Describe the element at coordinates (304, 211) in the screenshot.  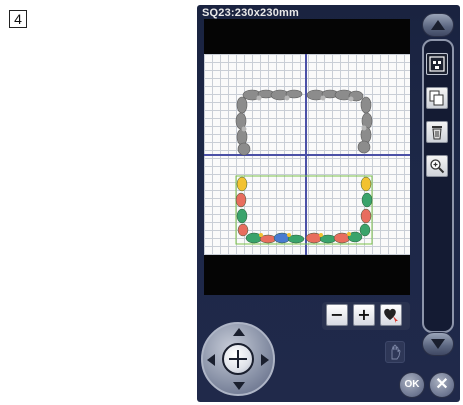
I see `design-frame-color` at that location.